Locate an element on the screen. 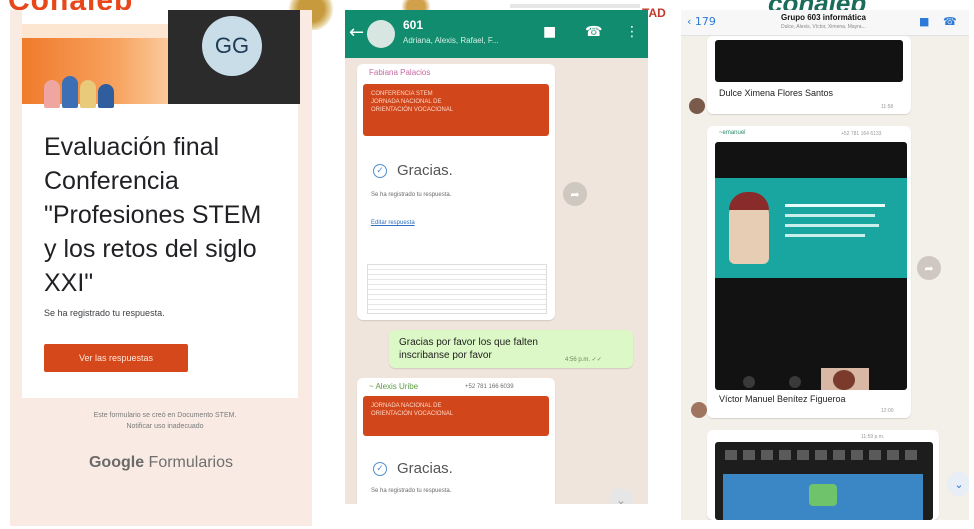 This screenshot has width=974, height=529. caption-text: Dulce Ximena Flores Santos is located at coordinates (776, 93).